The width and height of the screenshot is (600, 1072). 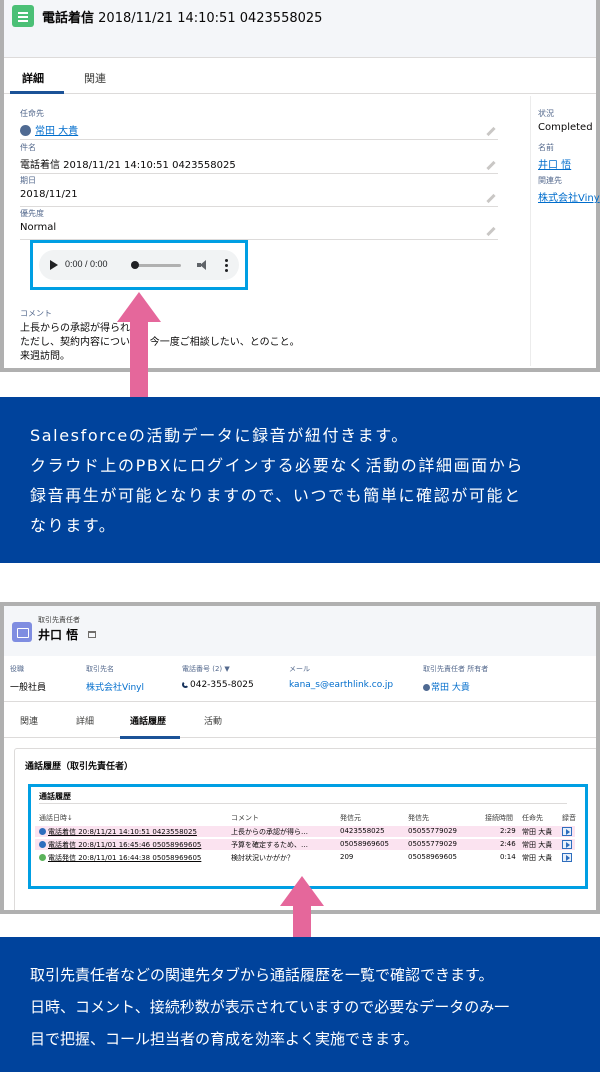 What do you see at coordinates (185, 684) in the screenshot?
I see `phone-icon` at bounding box center [185, 684].